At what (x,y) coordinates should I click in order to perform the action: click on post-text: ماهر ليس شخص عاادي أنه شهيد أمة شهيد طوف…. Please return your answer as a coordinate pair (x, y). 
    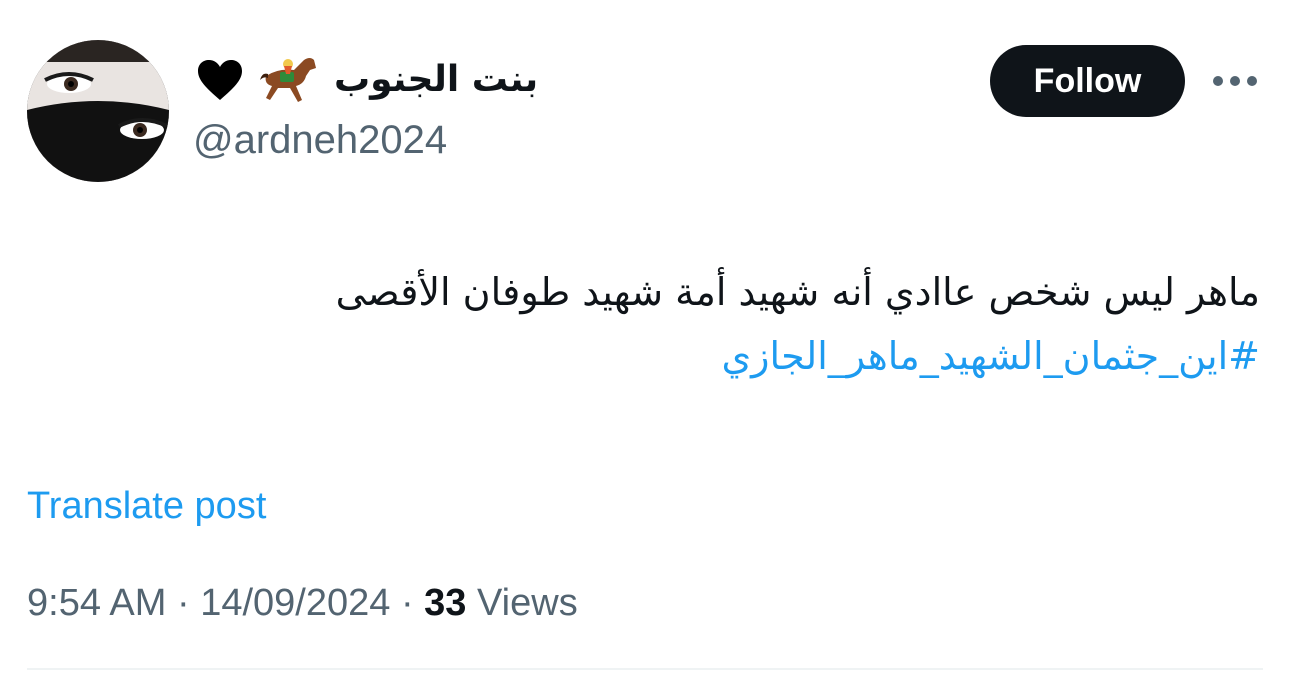
    Looking at the image, I should click on (797, 292).